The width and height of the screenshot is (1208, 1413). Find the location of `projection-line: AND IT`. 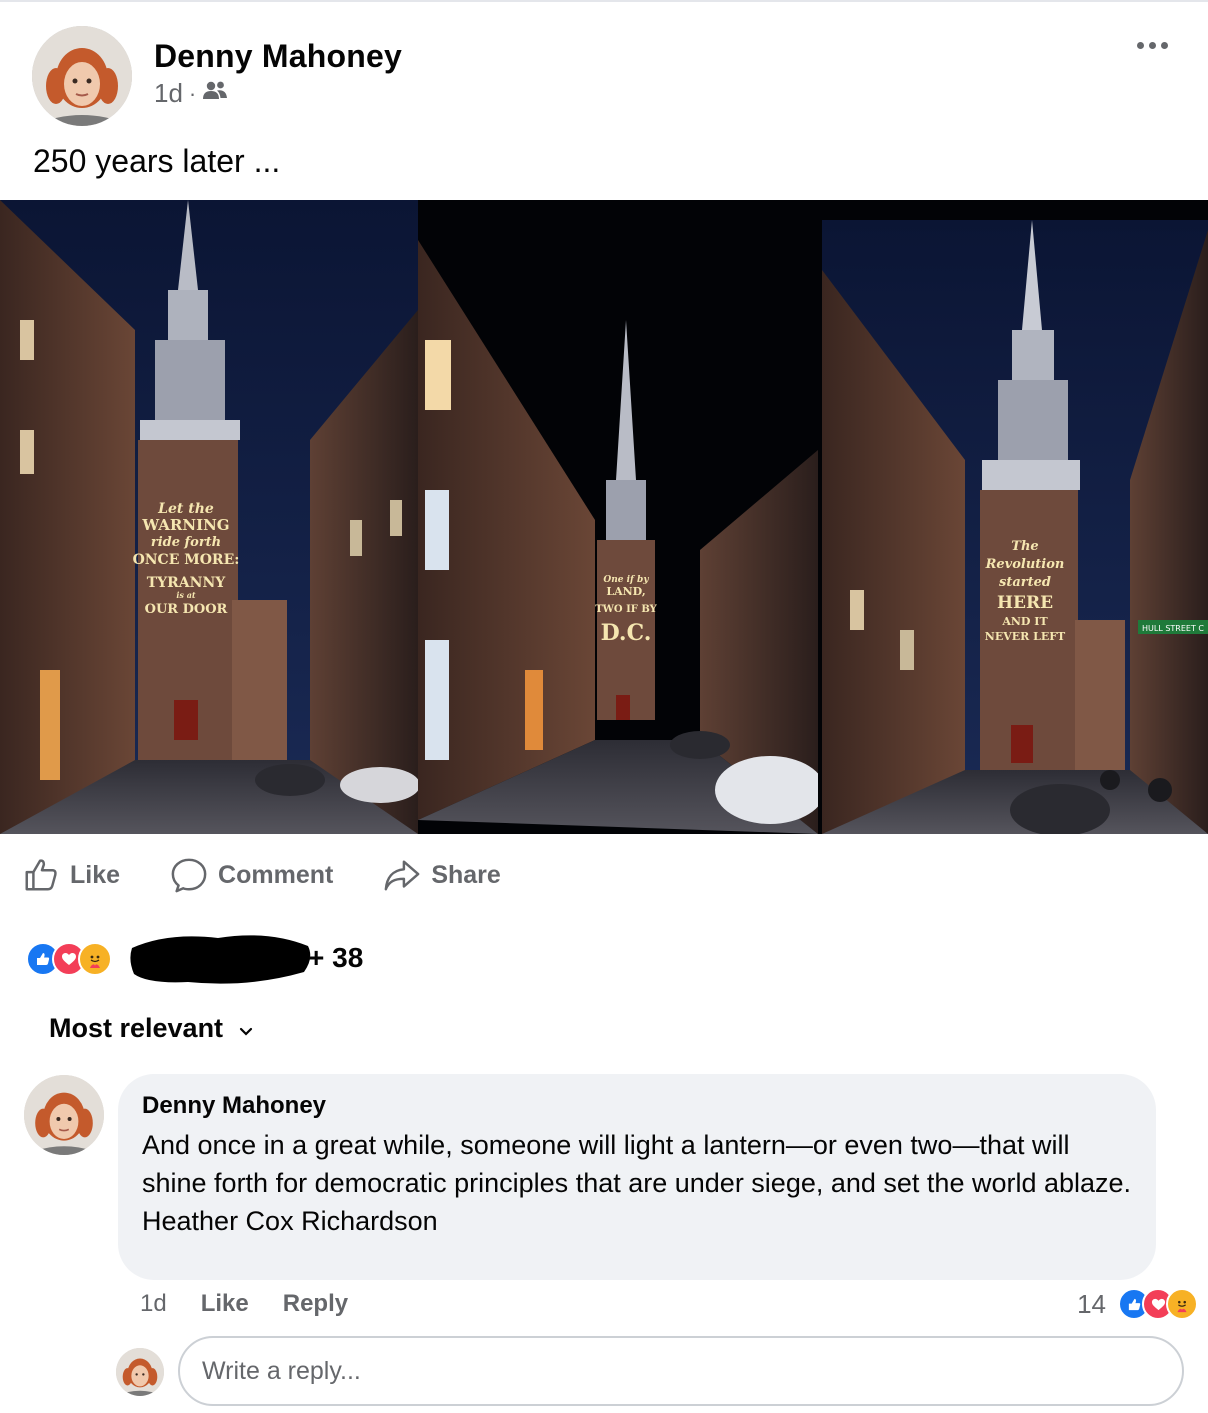

projection-line: AND IT is located at coordinates (1024, 621).